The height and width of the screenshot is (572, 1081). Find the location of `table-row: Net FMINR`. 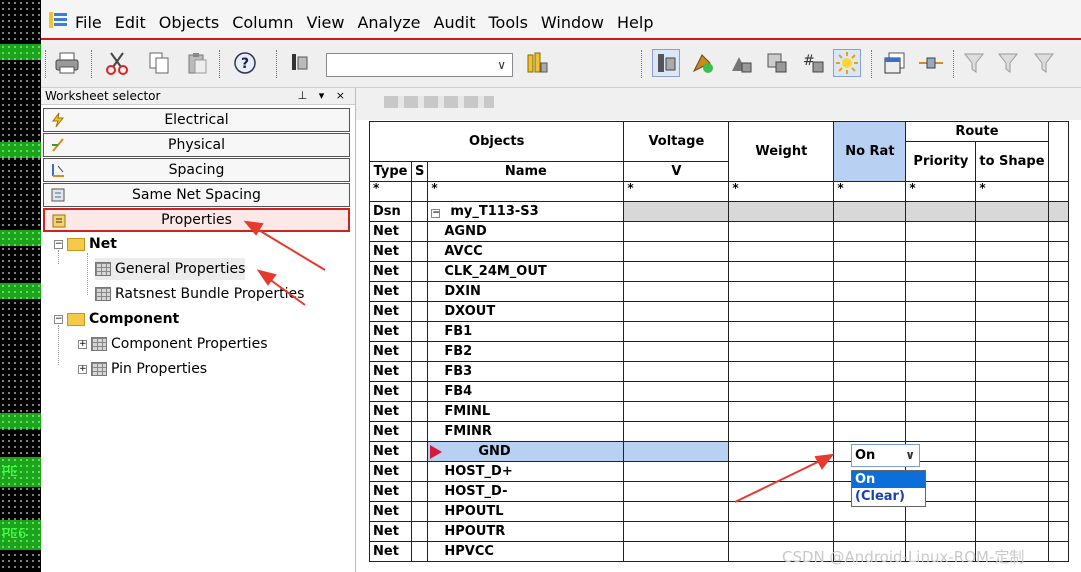

table-row: Net FMINR is located at coordinates (719, 431).